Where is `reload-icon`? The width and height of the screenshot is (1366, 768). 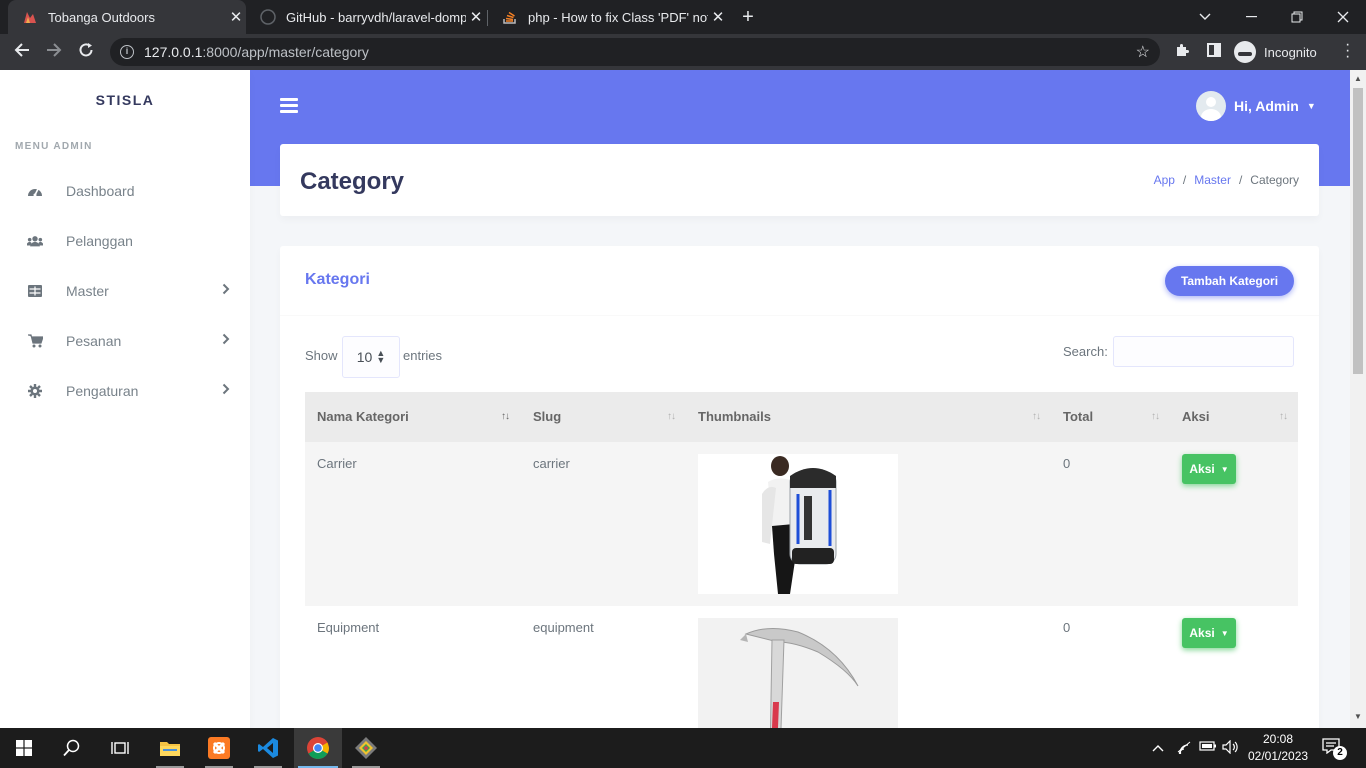
reload-icon is located at coordinates (86, 52).